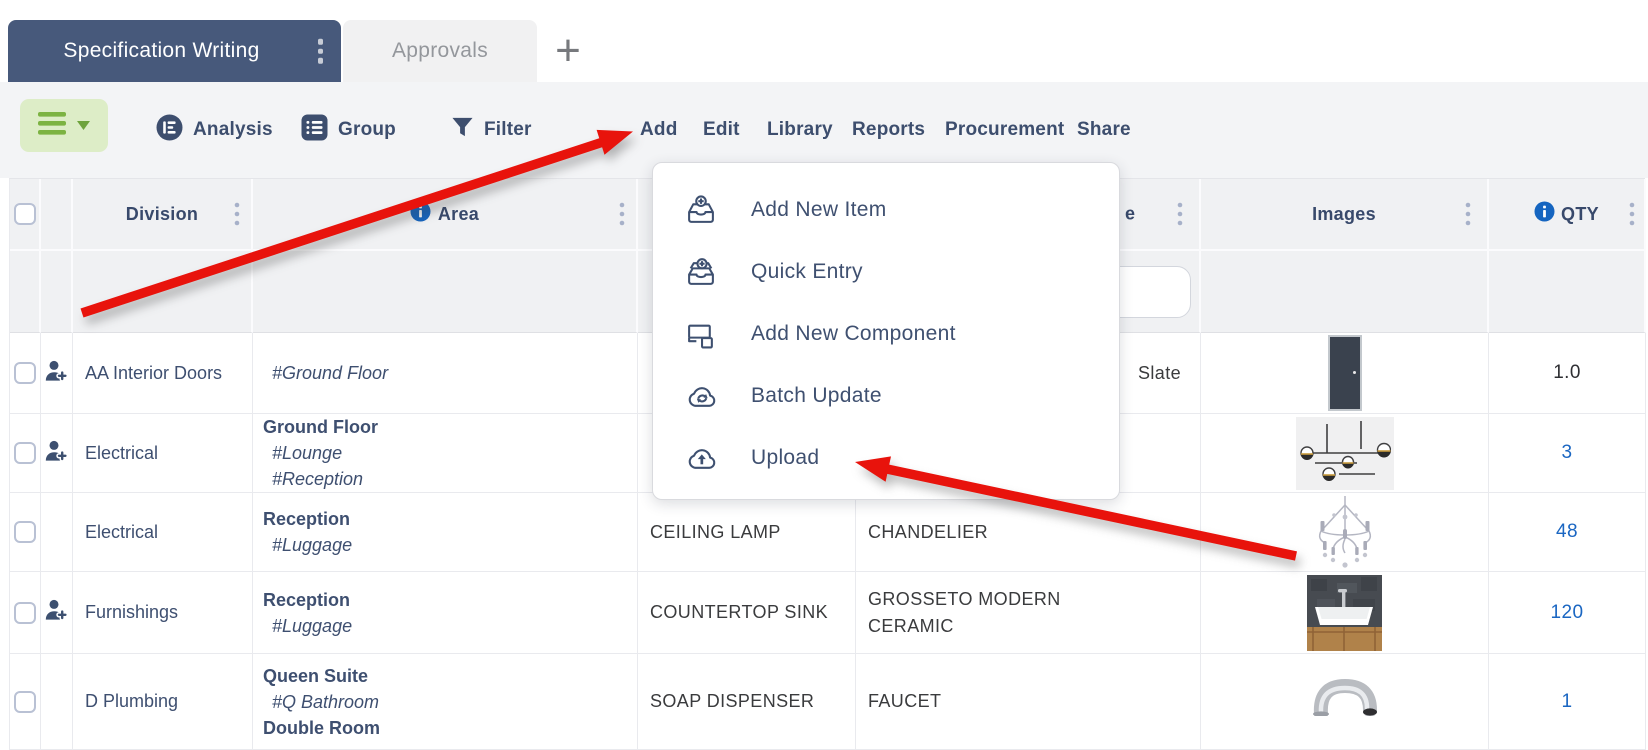  Describe the element at coordinates (321, 727) in the screenshot. I see `area-main: Double Room` at that location.